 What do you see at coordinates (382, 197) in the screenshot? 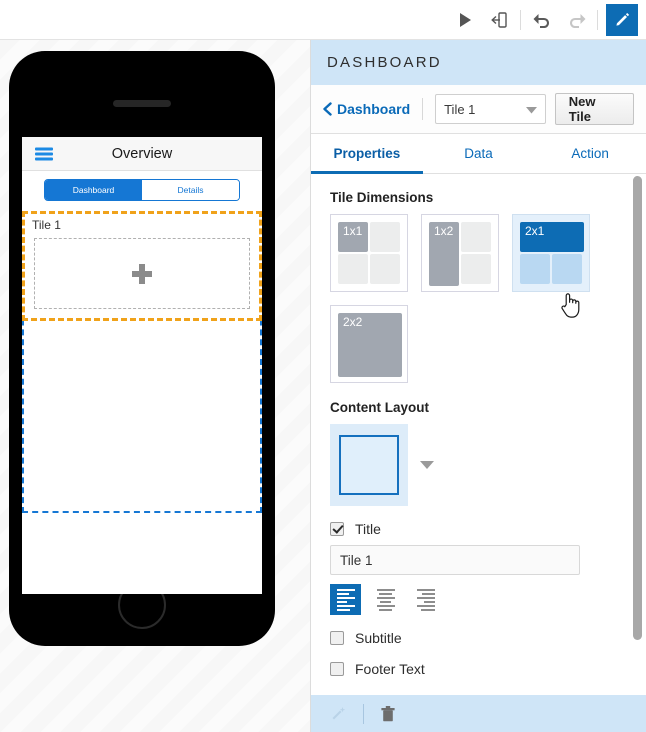
I see `tile-dimensions-heading: Tile Dimensions` at bounding box center [382, 197].